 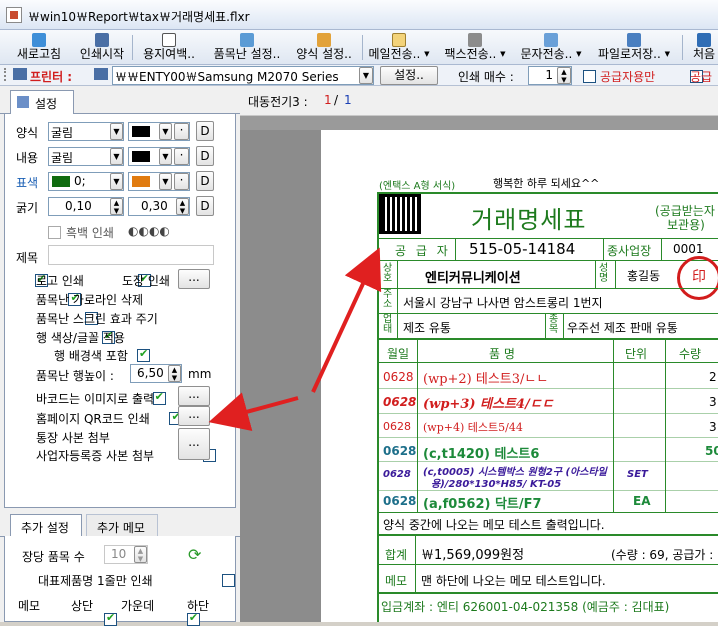 I want to click on arrow-to-qr-option, so click(x=253, y=412).